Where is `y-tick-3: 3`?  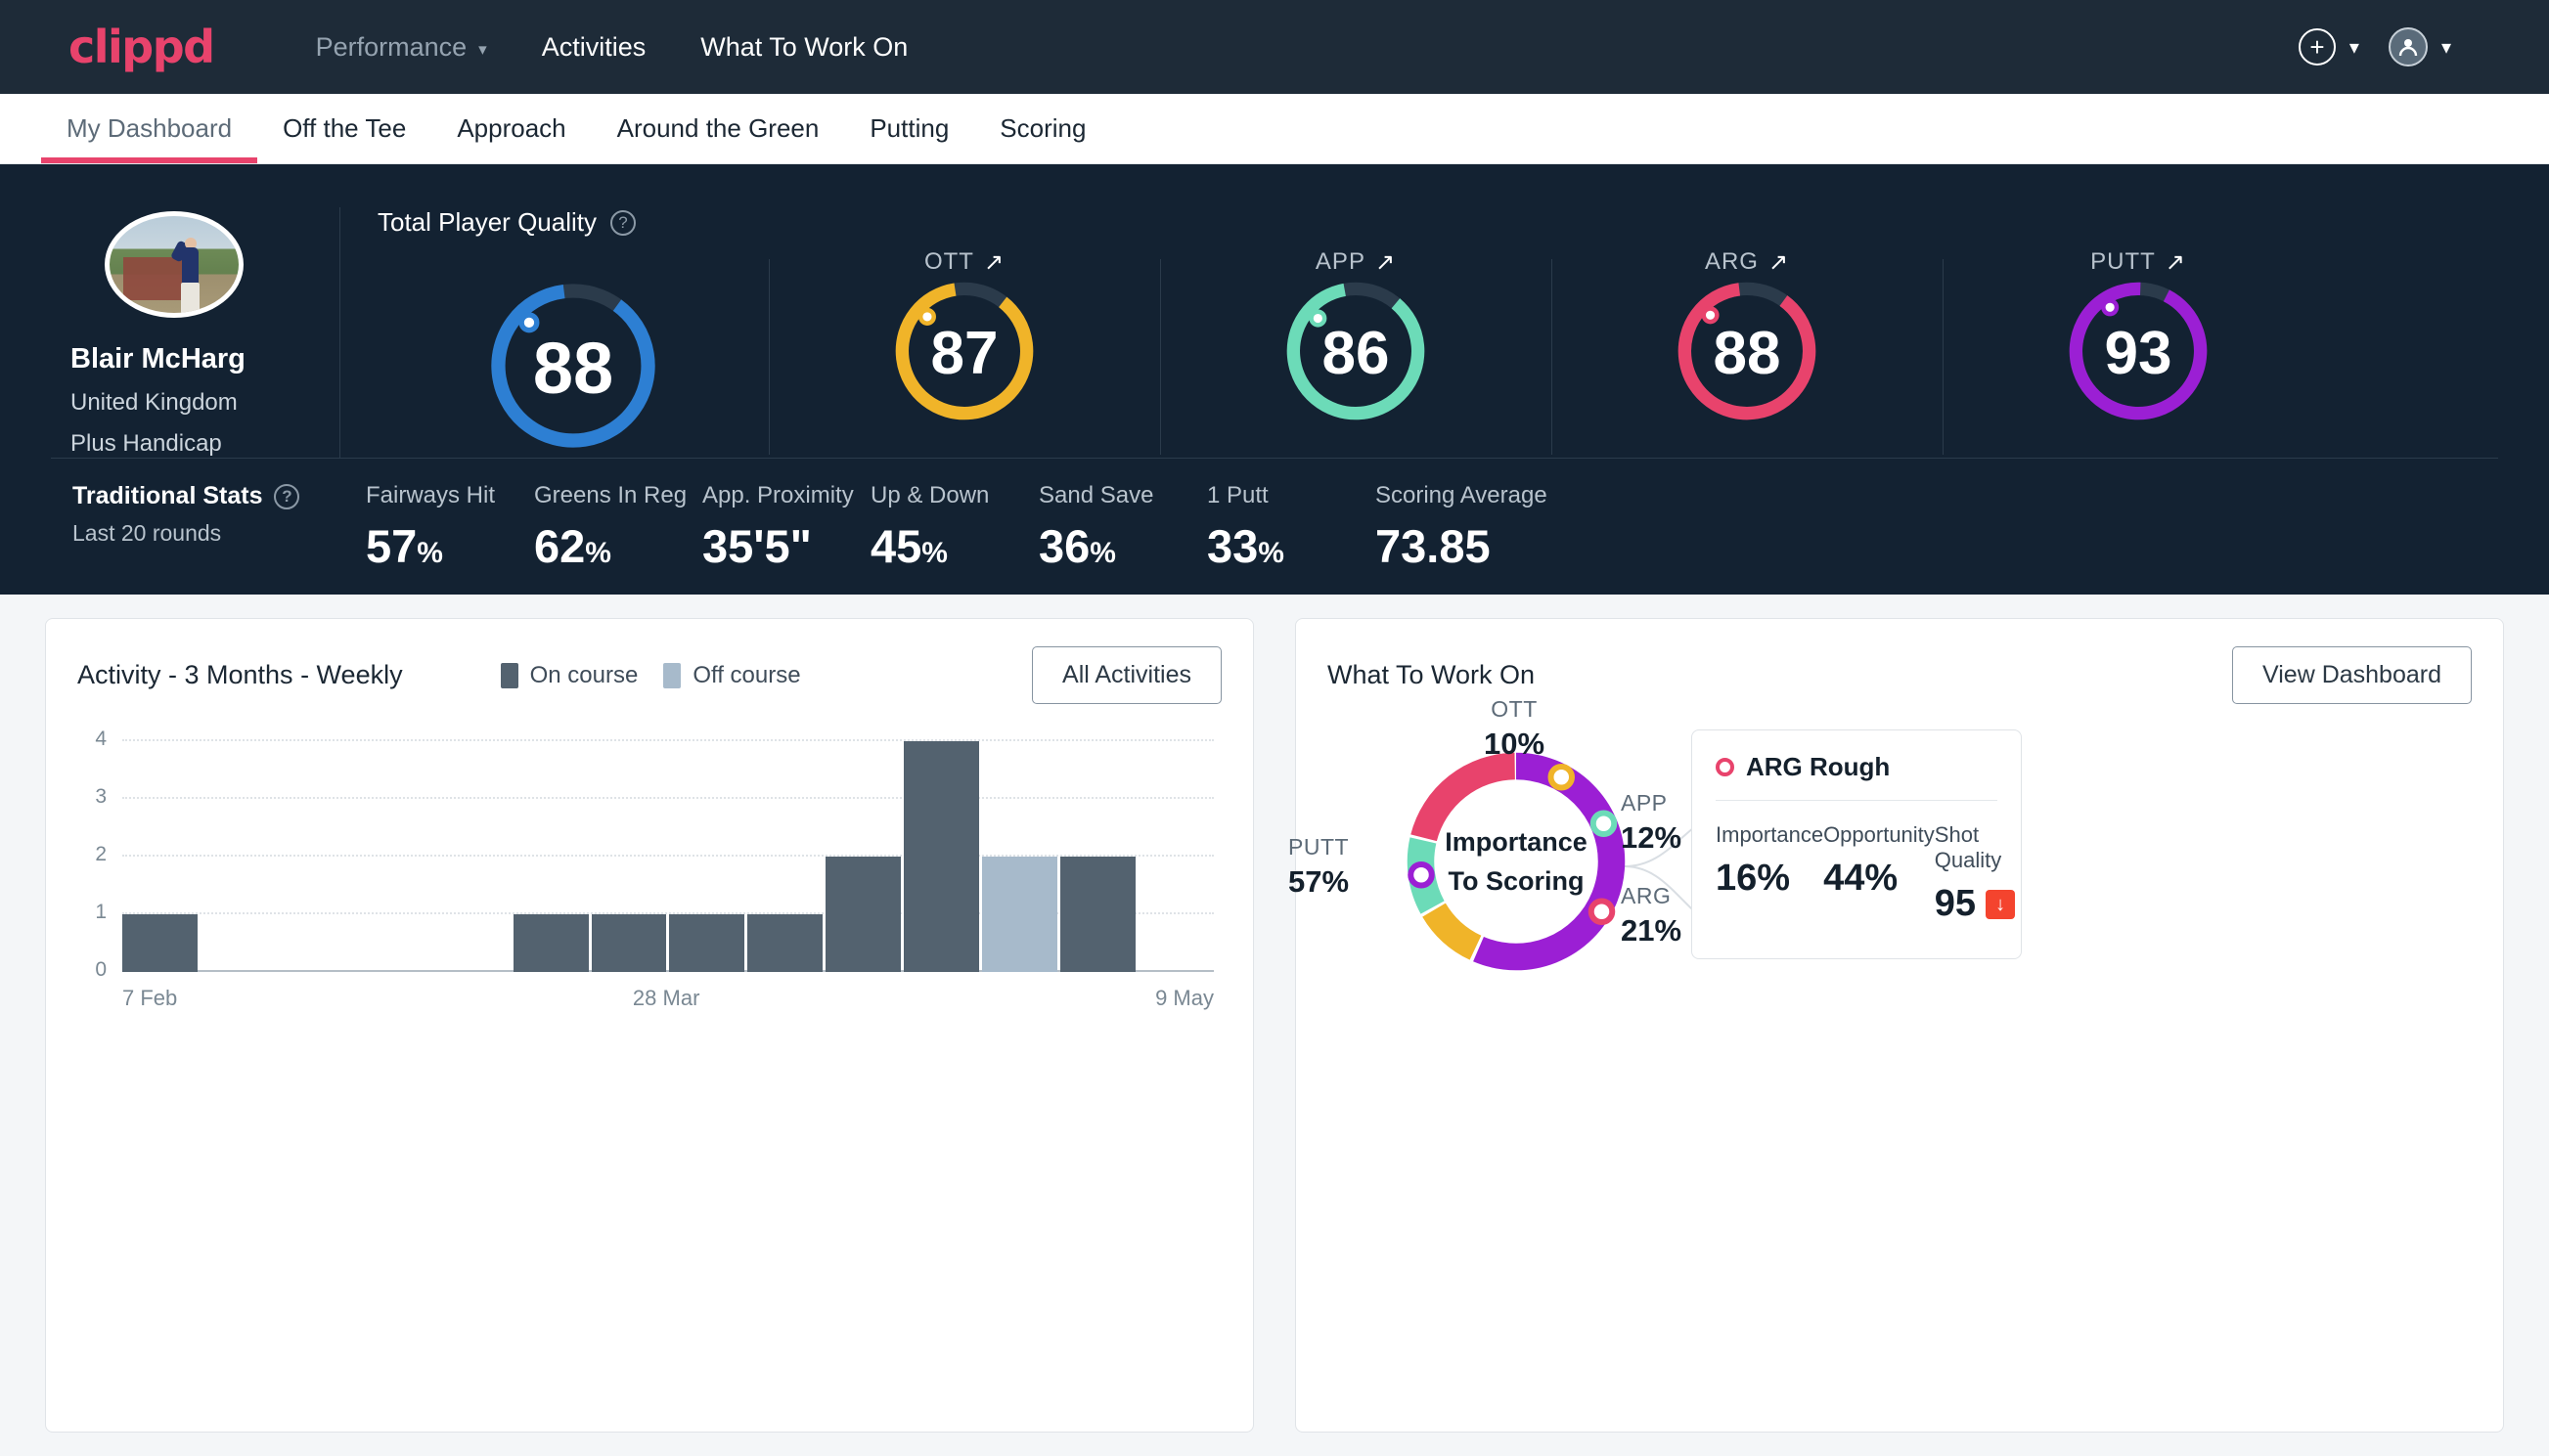
y-tick-3: 3 is located at coordinates (101, 796).